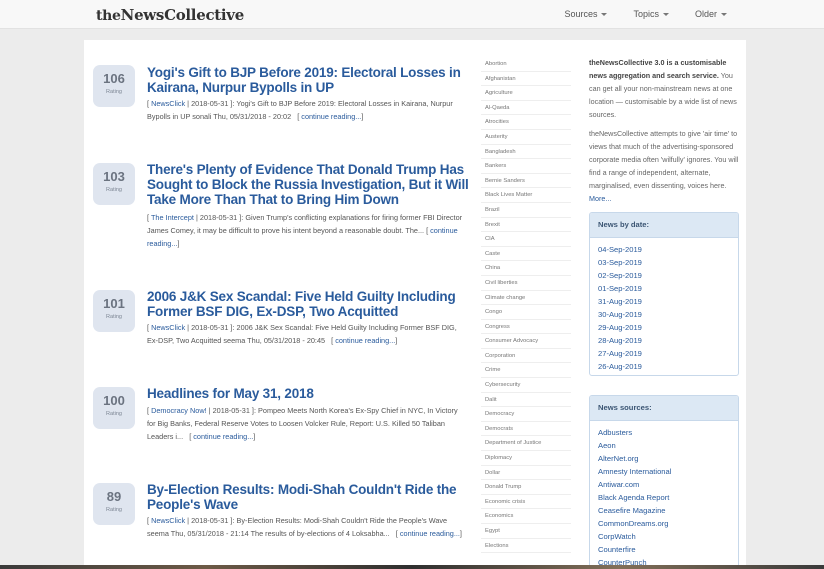 This screenshot has width=824, height=569. What do you see at coordinates (526, 122) in the screenshot?
I see `topic-tag-link: Atrocities` at bounding box center [526, 122].